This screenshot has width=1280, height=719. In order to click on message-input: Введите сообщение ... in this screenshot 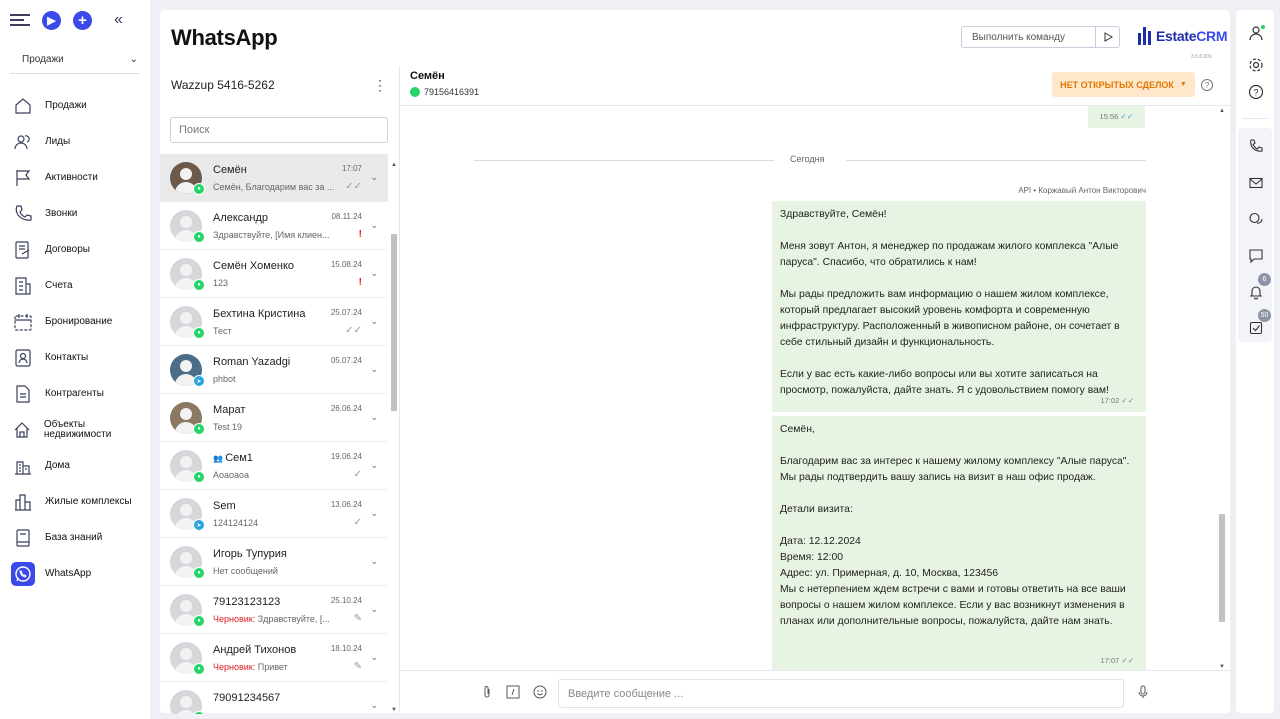, I will do `click(841, 693)`.